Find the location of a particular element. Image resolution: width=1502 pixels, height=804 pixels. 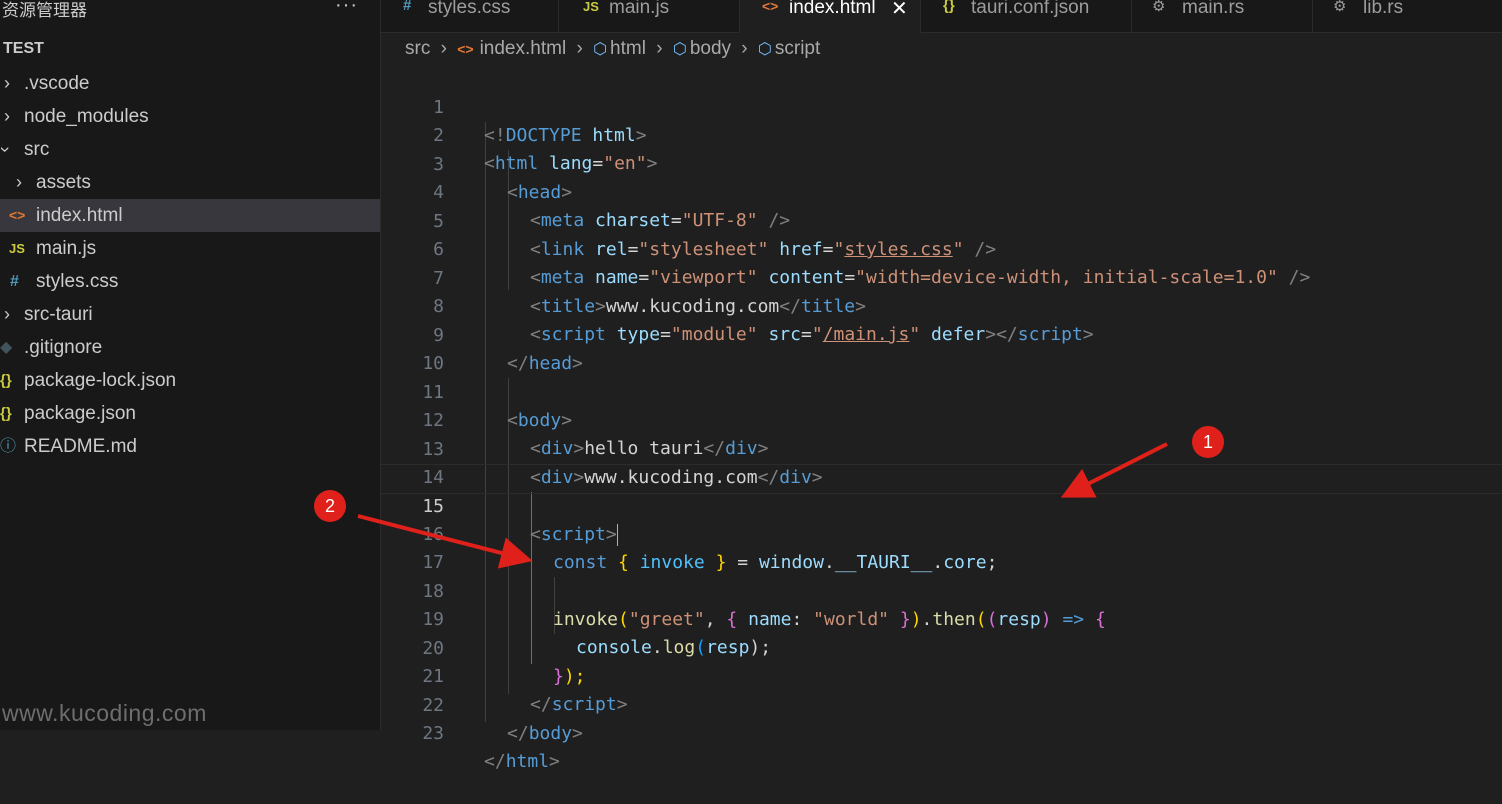

tree-item-label: main.js is located at coordinates (66, 248).